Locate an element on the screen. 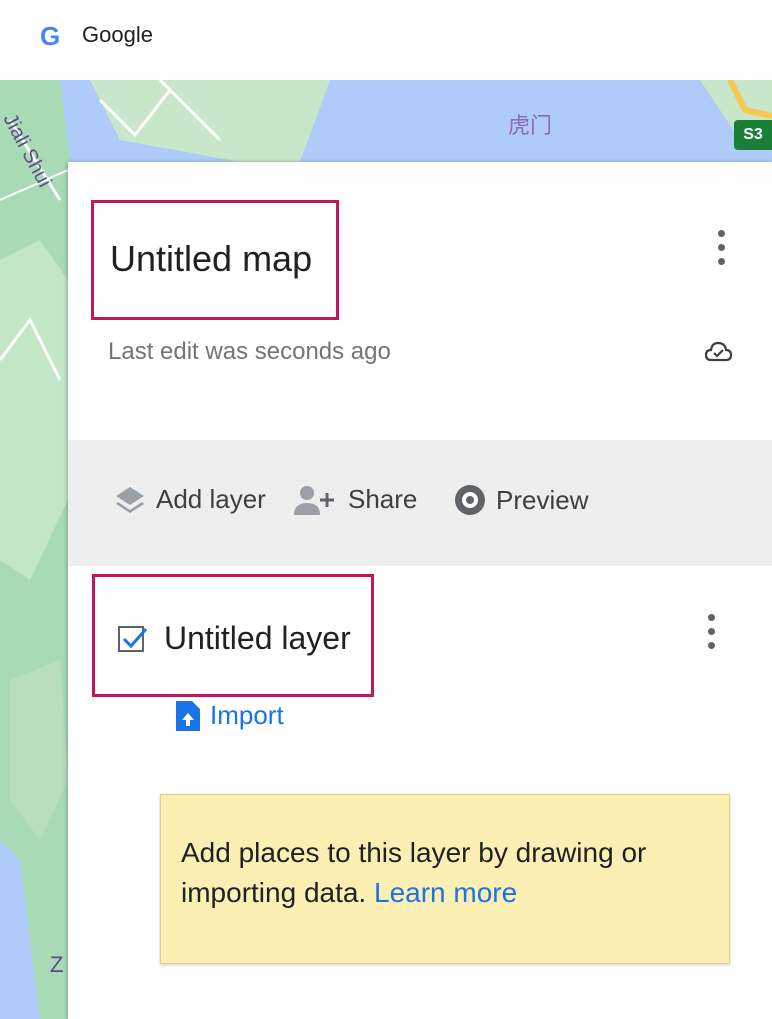 The image size is (772, 1019). top-bar: G Google is located at coordinates (386, 40).